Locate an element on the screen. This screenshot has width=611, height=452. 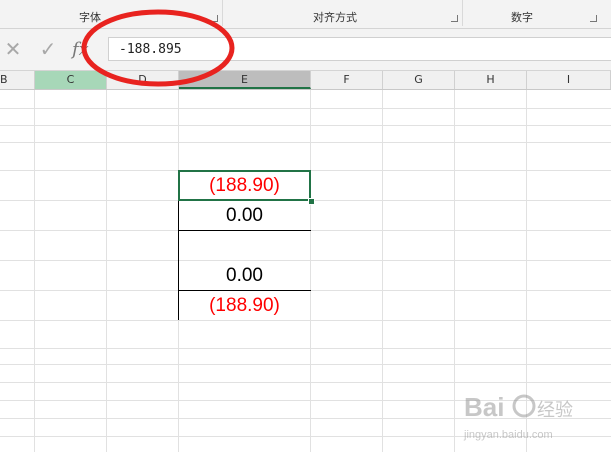
alignment-dialog-launcher-icon is located at coordinates (454, 18).